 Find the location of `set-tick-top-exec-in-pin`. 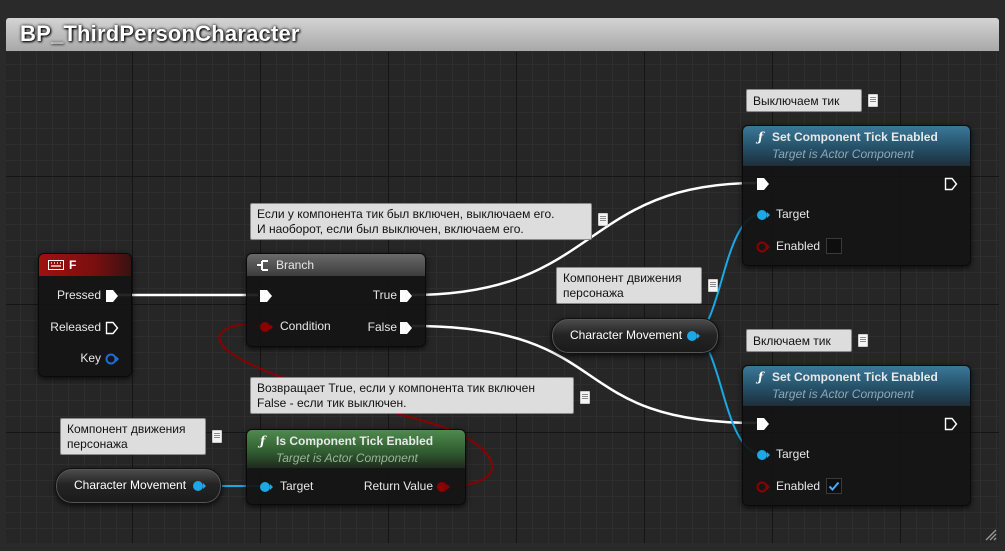

set-tick-top-exec-in-pin is located at coordinates (763, 184).